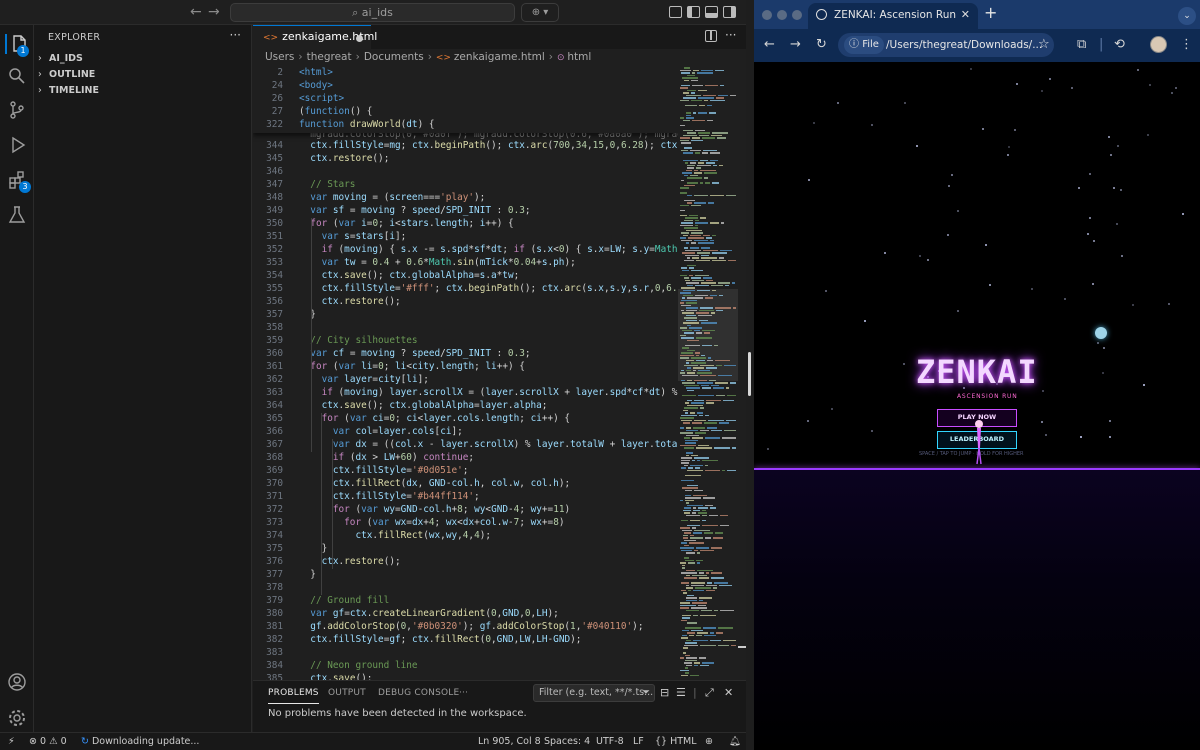  What do you see at coordinates (782, 15) in the screenshot?
I see `minimize-window-button` at bounding box center [782, 15].